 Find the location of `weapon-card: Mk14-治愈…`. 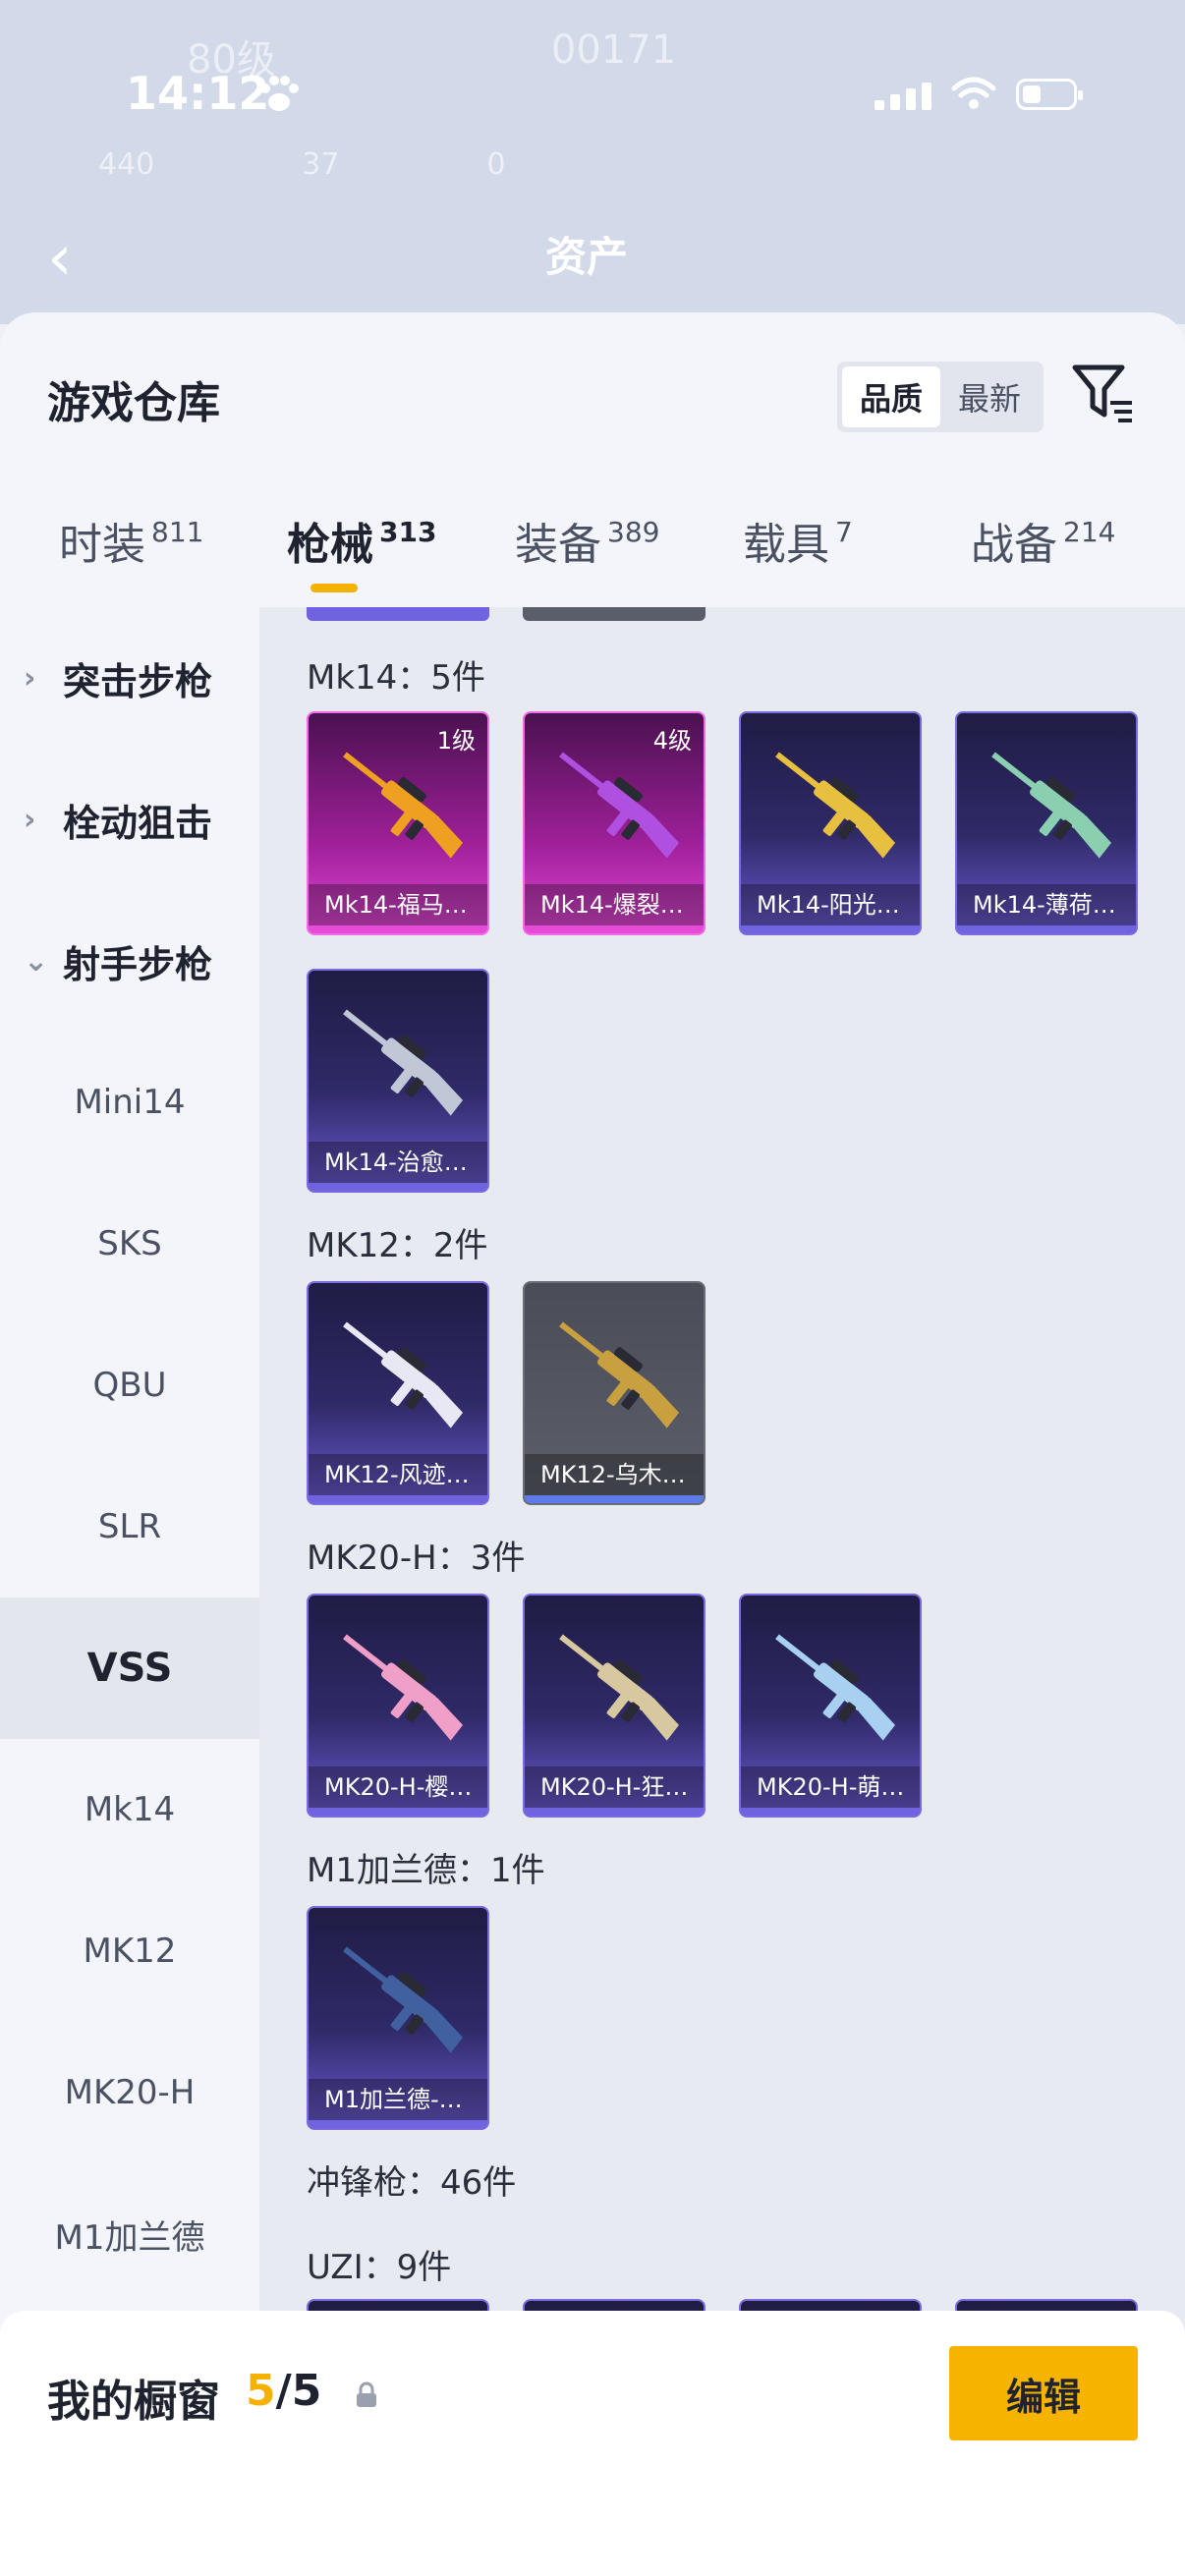

weapon-card: Mk14-治愈… is located at coordinates (398, 1081).